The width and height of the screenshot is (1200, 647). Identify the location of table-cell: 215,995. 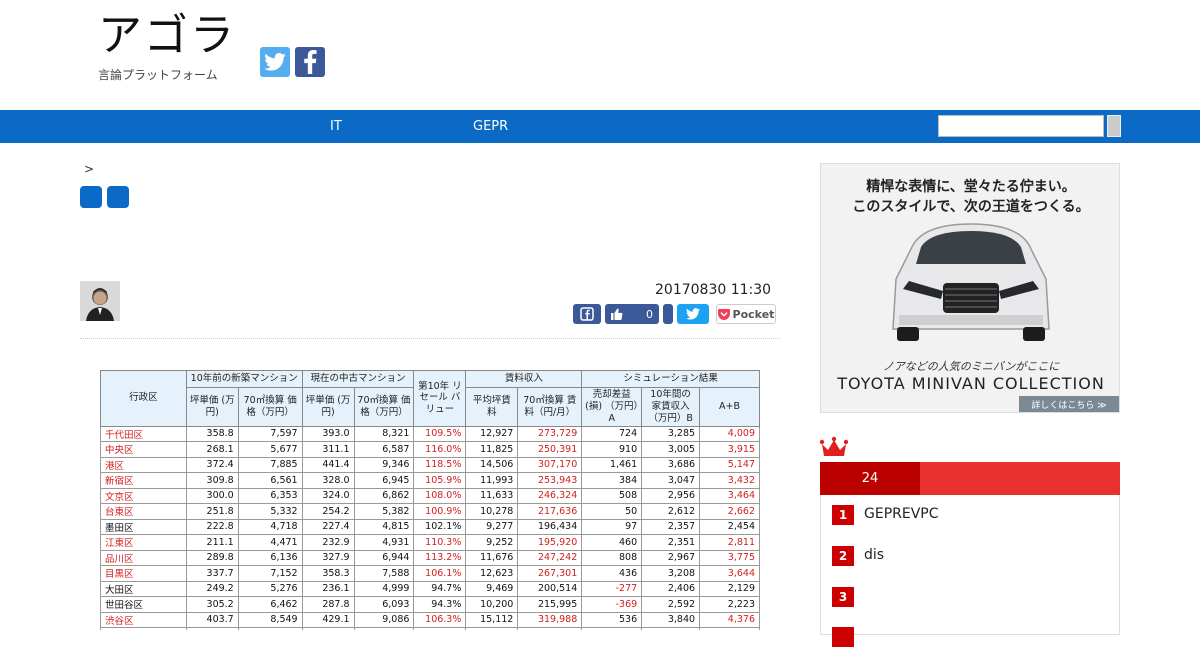
(550, 604).